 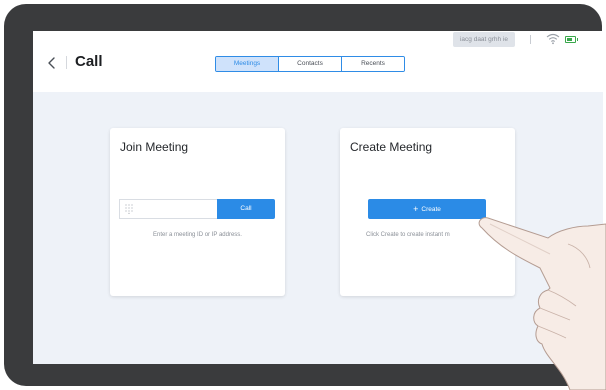 I want to click on join-hint: Enter a meeting ID or IP address., so click(x=197, y=235).